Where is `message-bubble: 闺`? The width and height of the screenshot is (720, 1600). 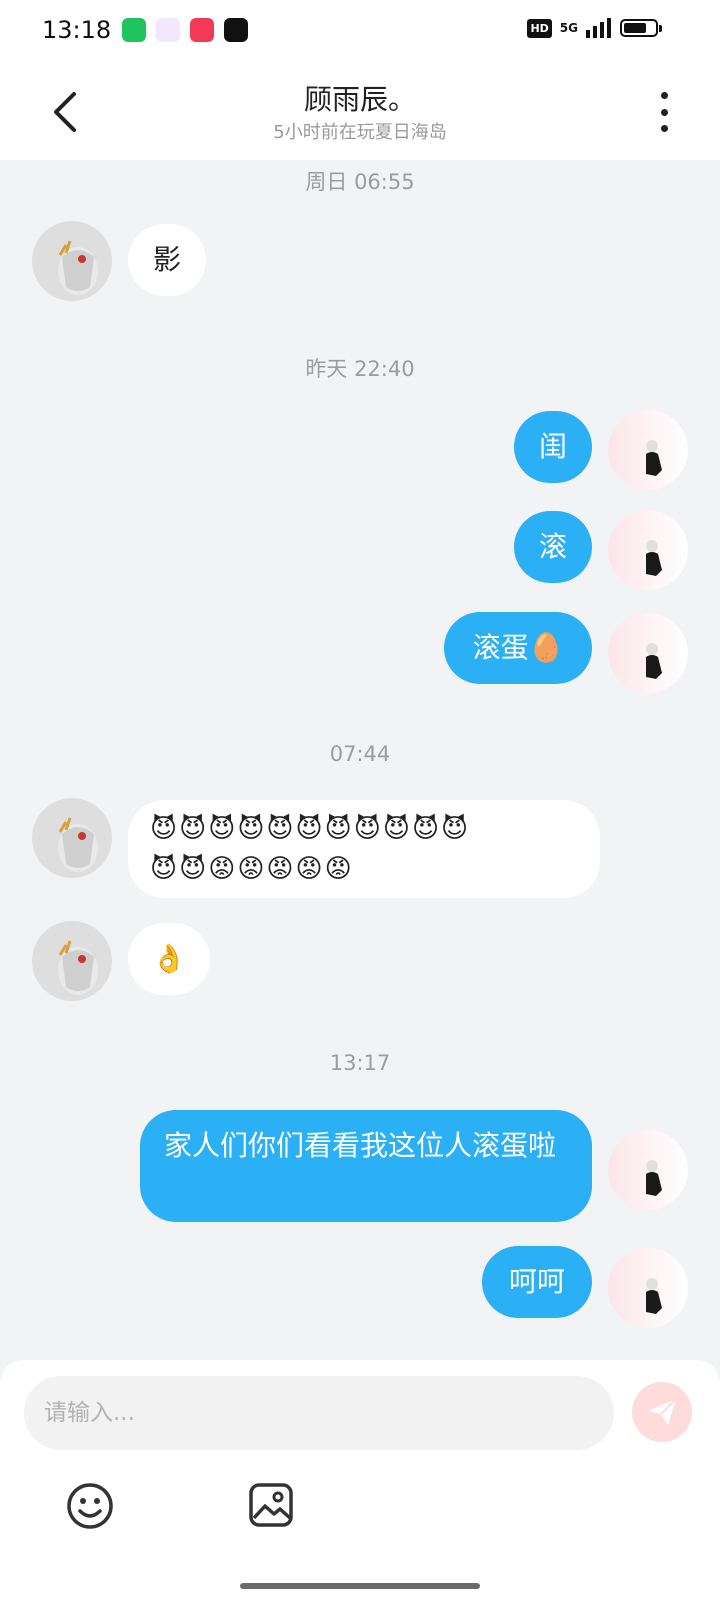
message-bubble: 闺 is located at coordinates (553, 447).